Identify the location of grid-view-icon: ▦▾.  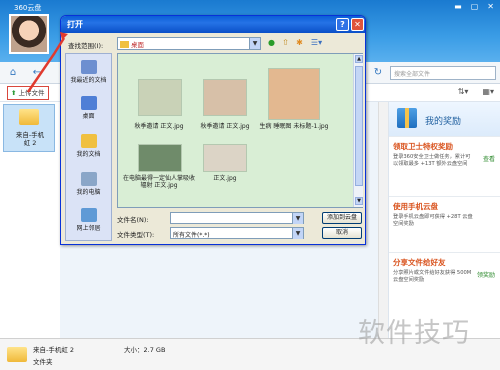
(488, 91).